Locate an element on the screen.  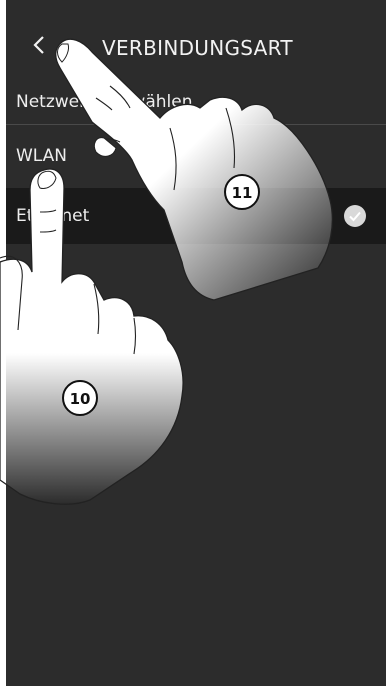
page-title: VERBINDUNGSART is located at coordinates (197, 48).